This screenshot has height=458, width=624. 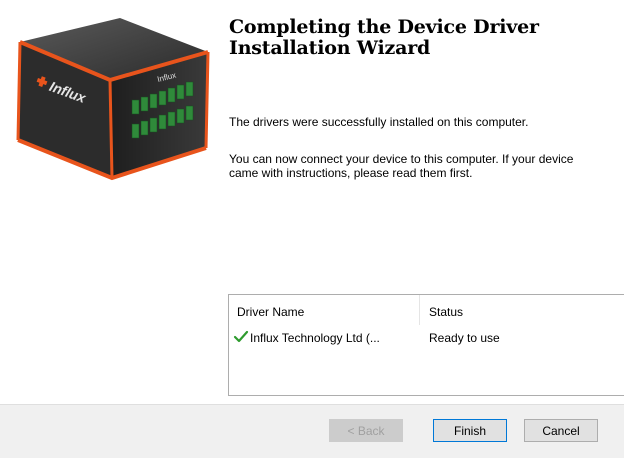 What do you see at coordinates (419, 310) in the screenshot?
I see `column-divider` at bounding box center [419, 310].